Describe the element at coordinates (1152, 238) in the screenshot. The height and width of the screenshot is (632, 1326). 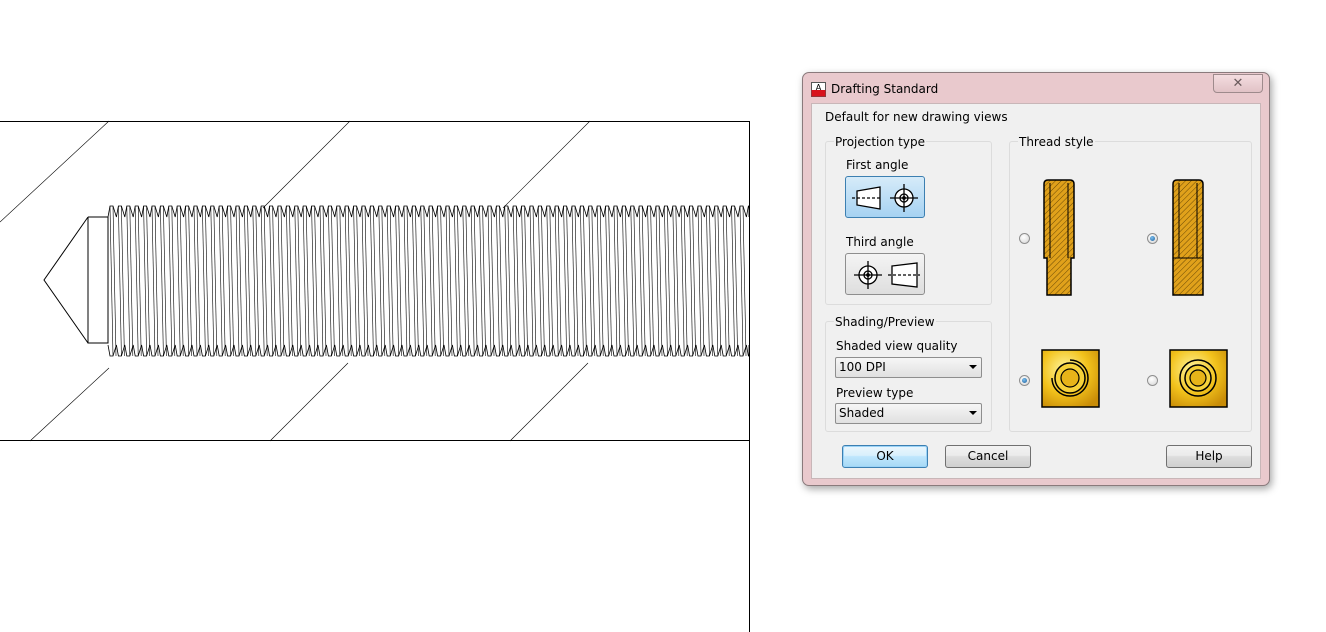
I see `thread-section-right-radio` at that location.